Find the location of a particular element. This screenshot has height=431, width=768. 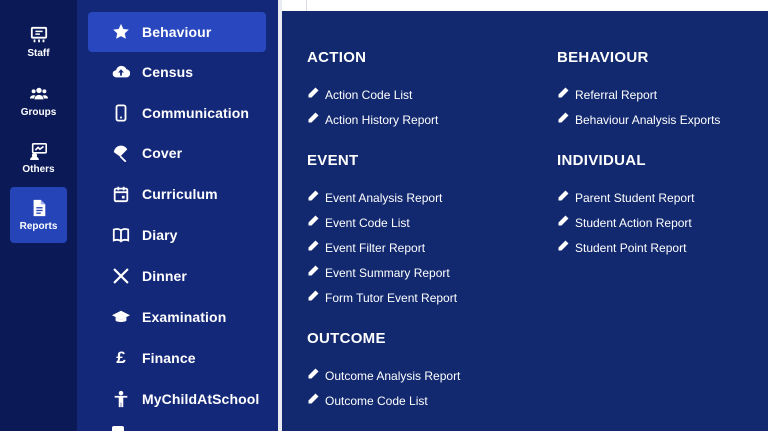

menu-item-finance: £ Finance is located at coordinates (177, 358).